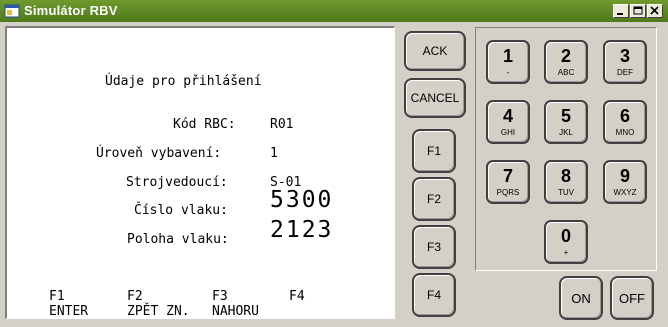  I want to click on key-0: 0 +, so click(566, 242).